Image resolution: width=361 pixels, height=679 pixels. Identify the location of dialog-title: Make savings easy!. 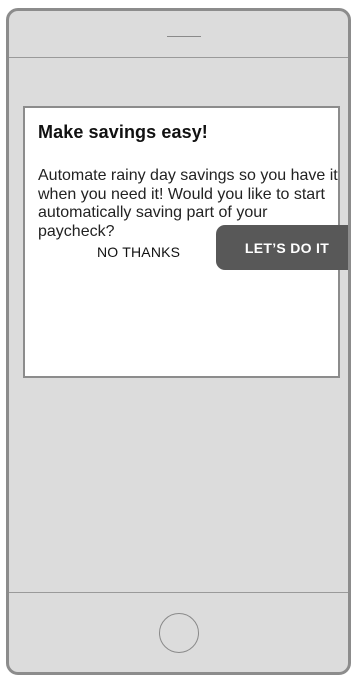
(123, 132).